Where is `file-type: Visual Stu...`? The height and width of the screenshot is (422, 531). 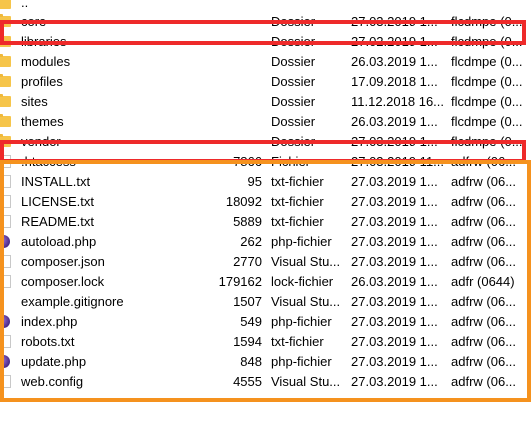
file-type: Visual Stu... is located at coordinates (306, 381).